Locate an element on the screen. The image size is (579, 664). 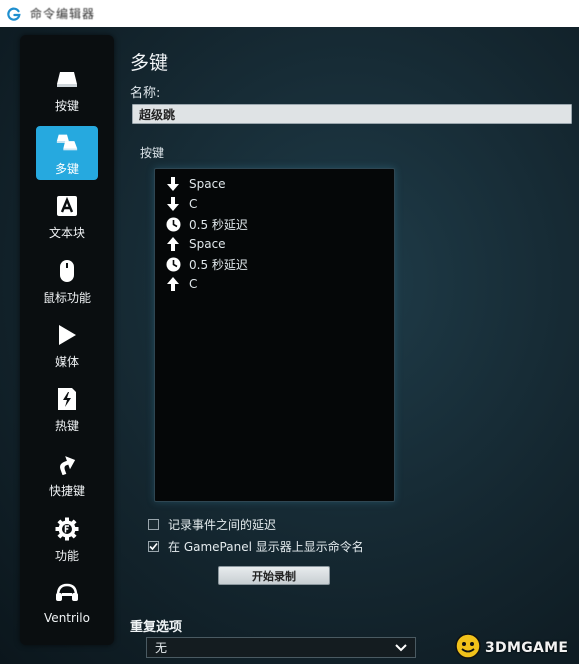
start-recording-button: 开始录制 is located at coordinates (274, 575).